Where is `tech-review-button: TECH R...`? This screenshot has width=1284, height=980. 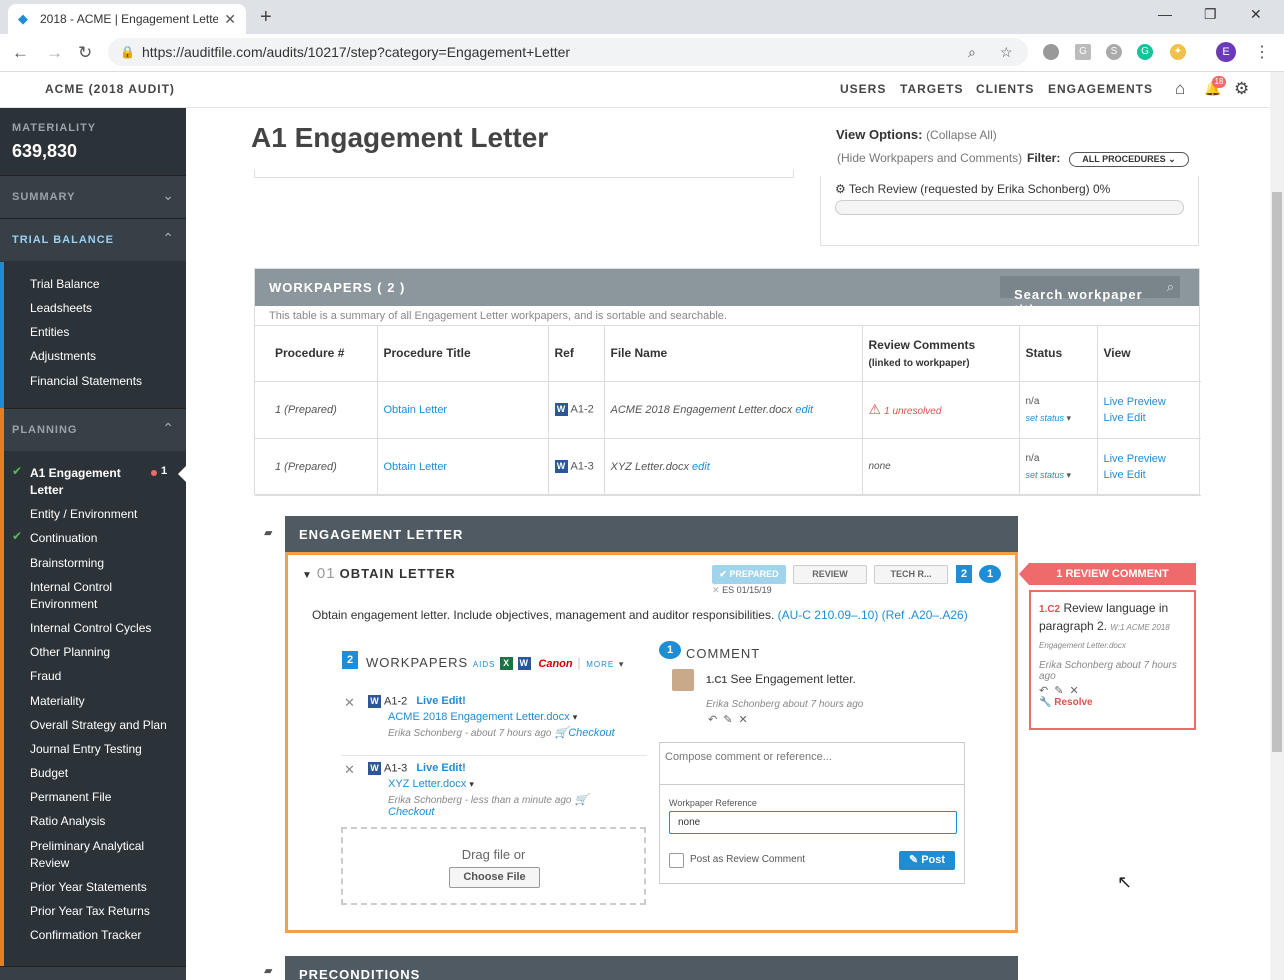 tech-review-button: TECH R... is located at coordinates (911, 574).